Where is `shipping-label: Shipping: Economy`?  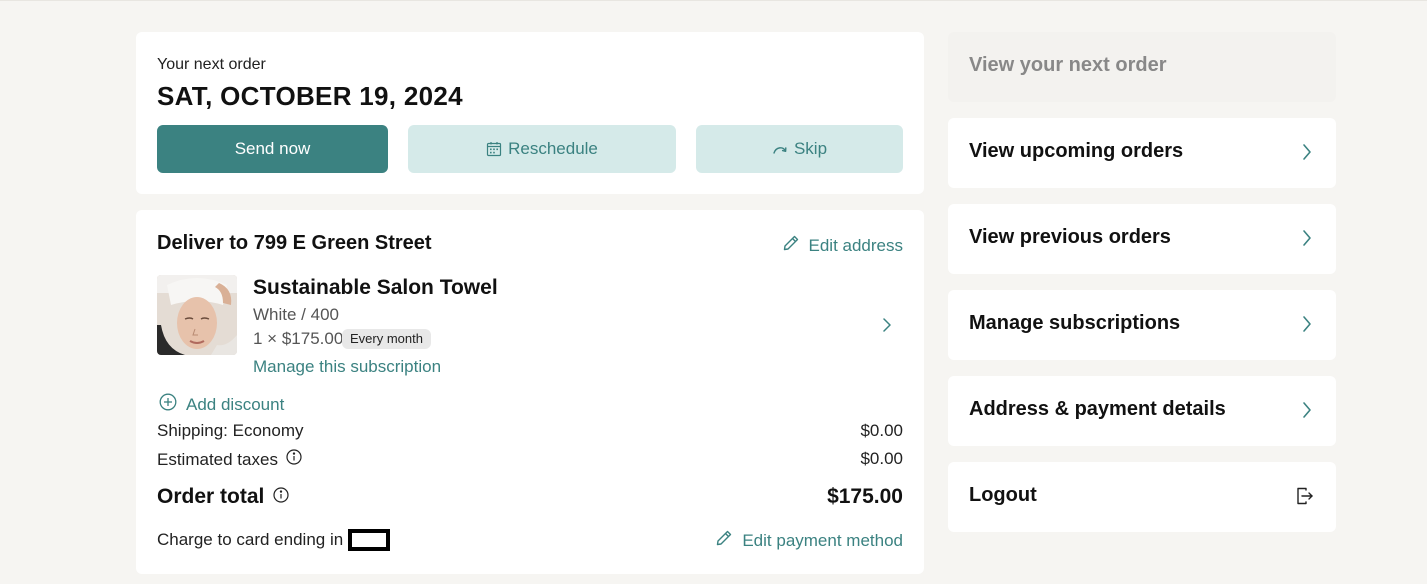 shipping-label: Shipping: Economy is located at coordinates (230, 431).